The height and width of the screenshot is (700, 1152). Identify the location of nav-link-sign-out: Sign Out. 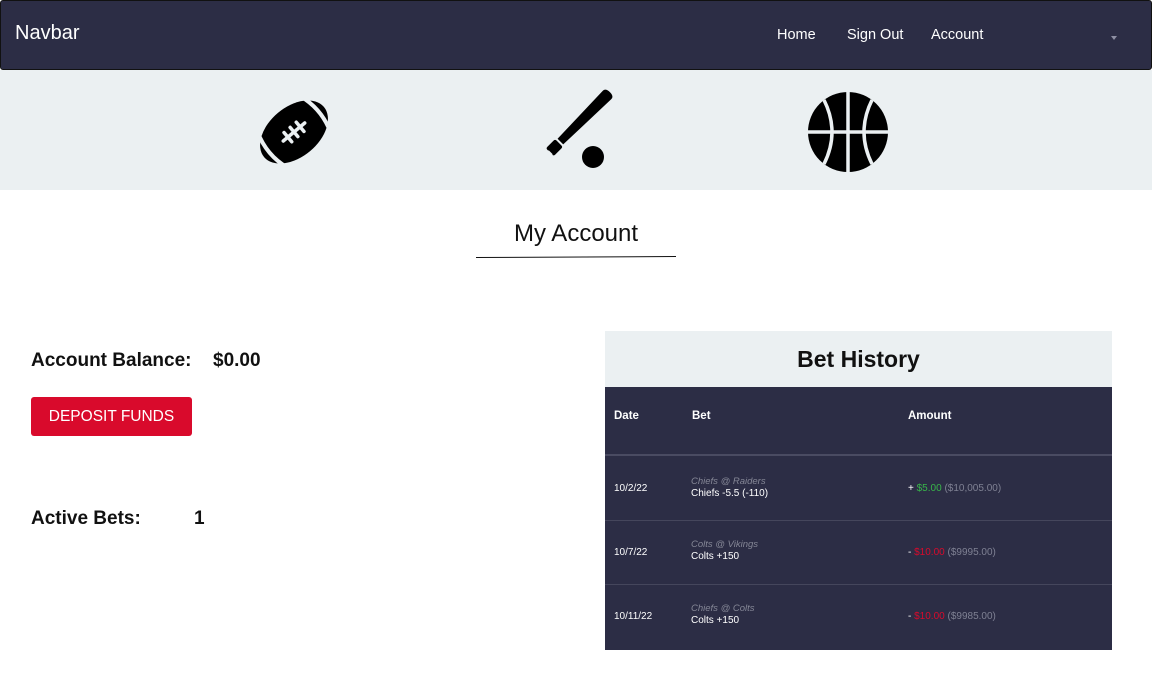
(875, 35).